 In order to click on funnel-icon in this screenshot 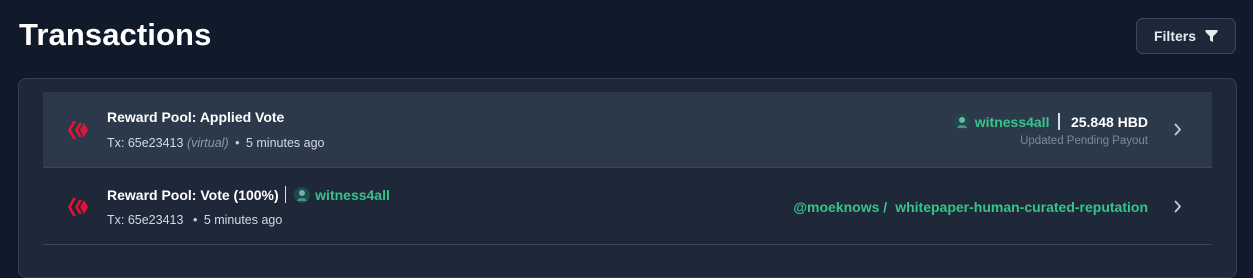, I will do `click(1211, 36)`.